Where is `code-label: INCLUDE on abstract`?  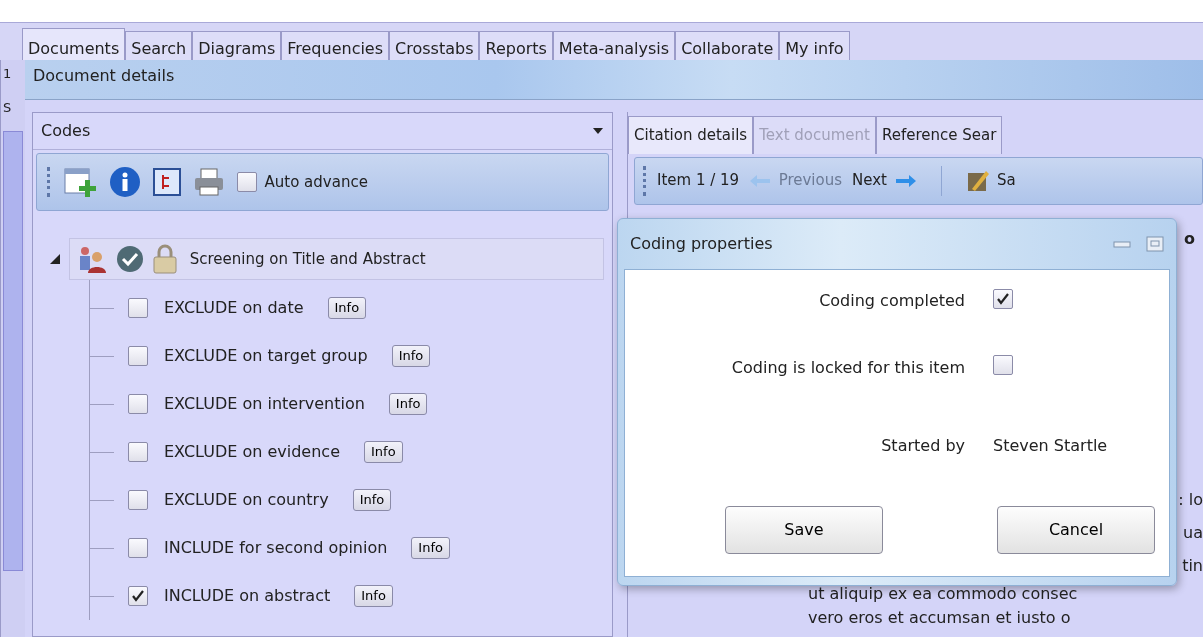
code-label: INCLUDE on abstract is located at coordinates (247, 596).